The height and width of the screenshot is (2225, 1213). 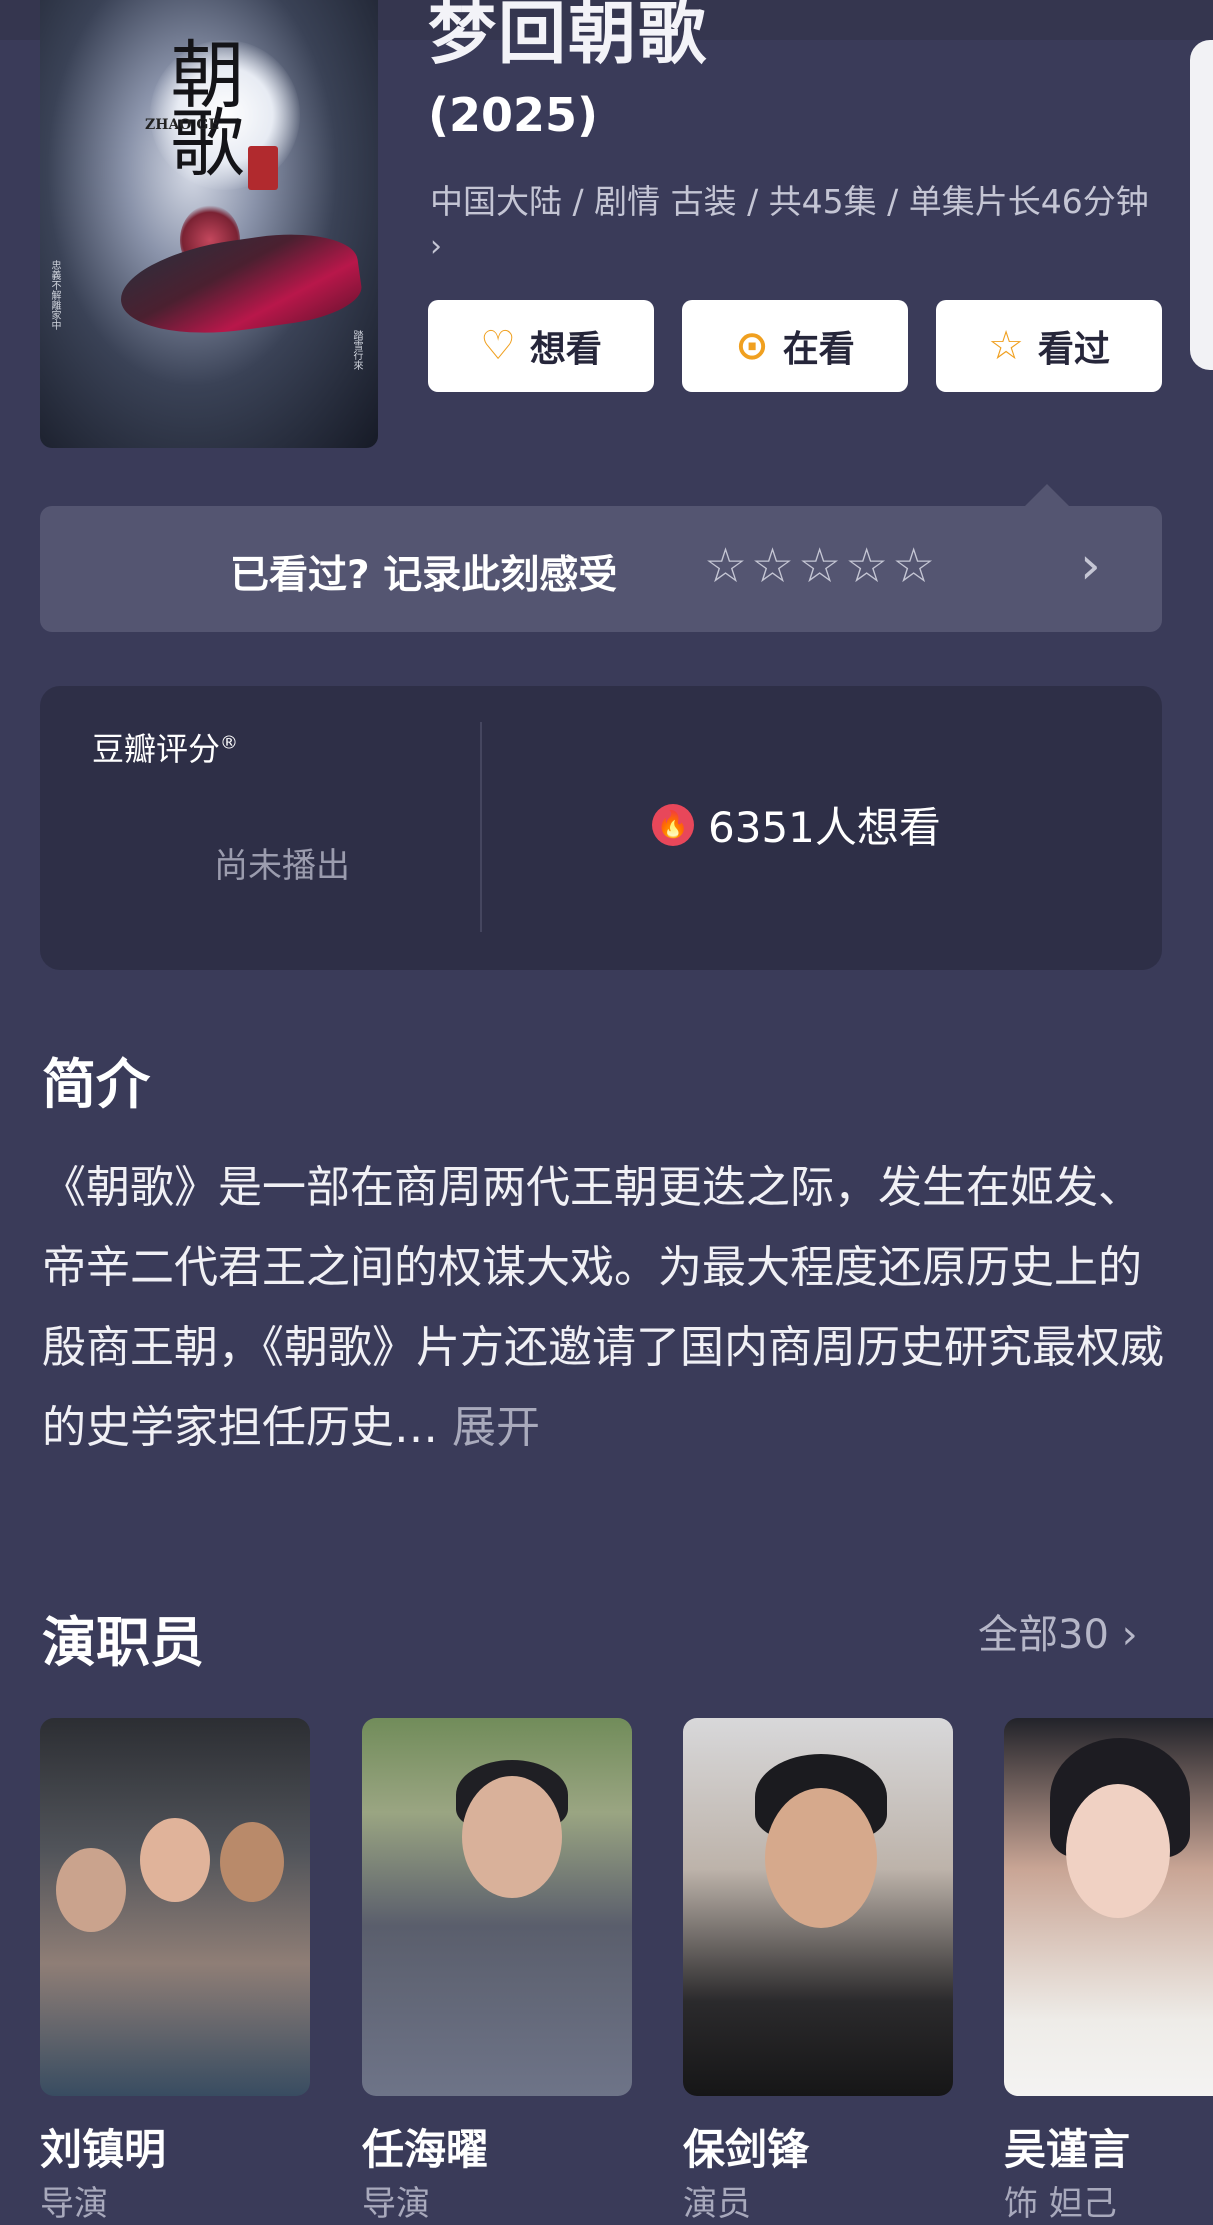 I want to click on poster-title: 朝歌, so click(x=201, y=104).